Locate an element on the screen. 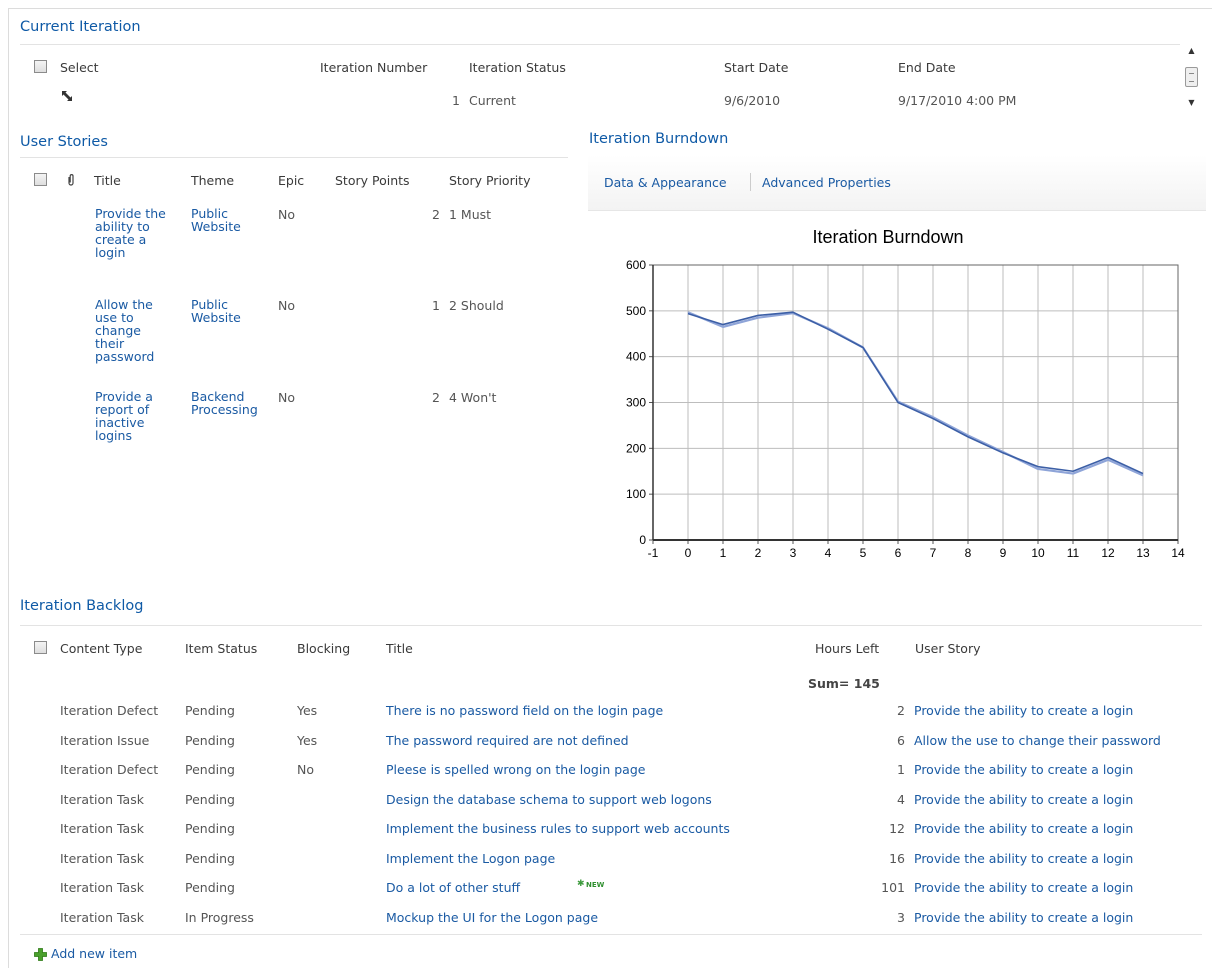 The width and height of the screenshot is (1213, 968). backlog-hours-left: 1 is located at coordinates (901, 769).